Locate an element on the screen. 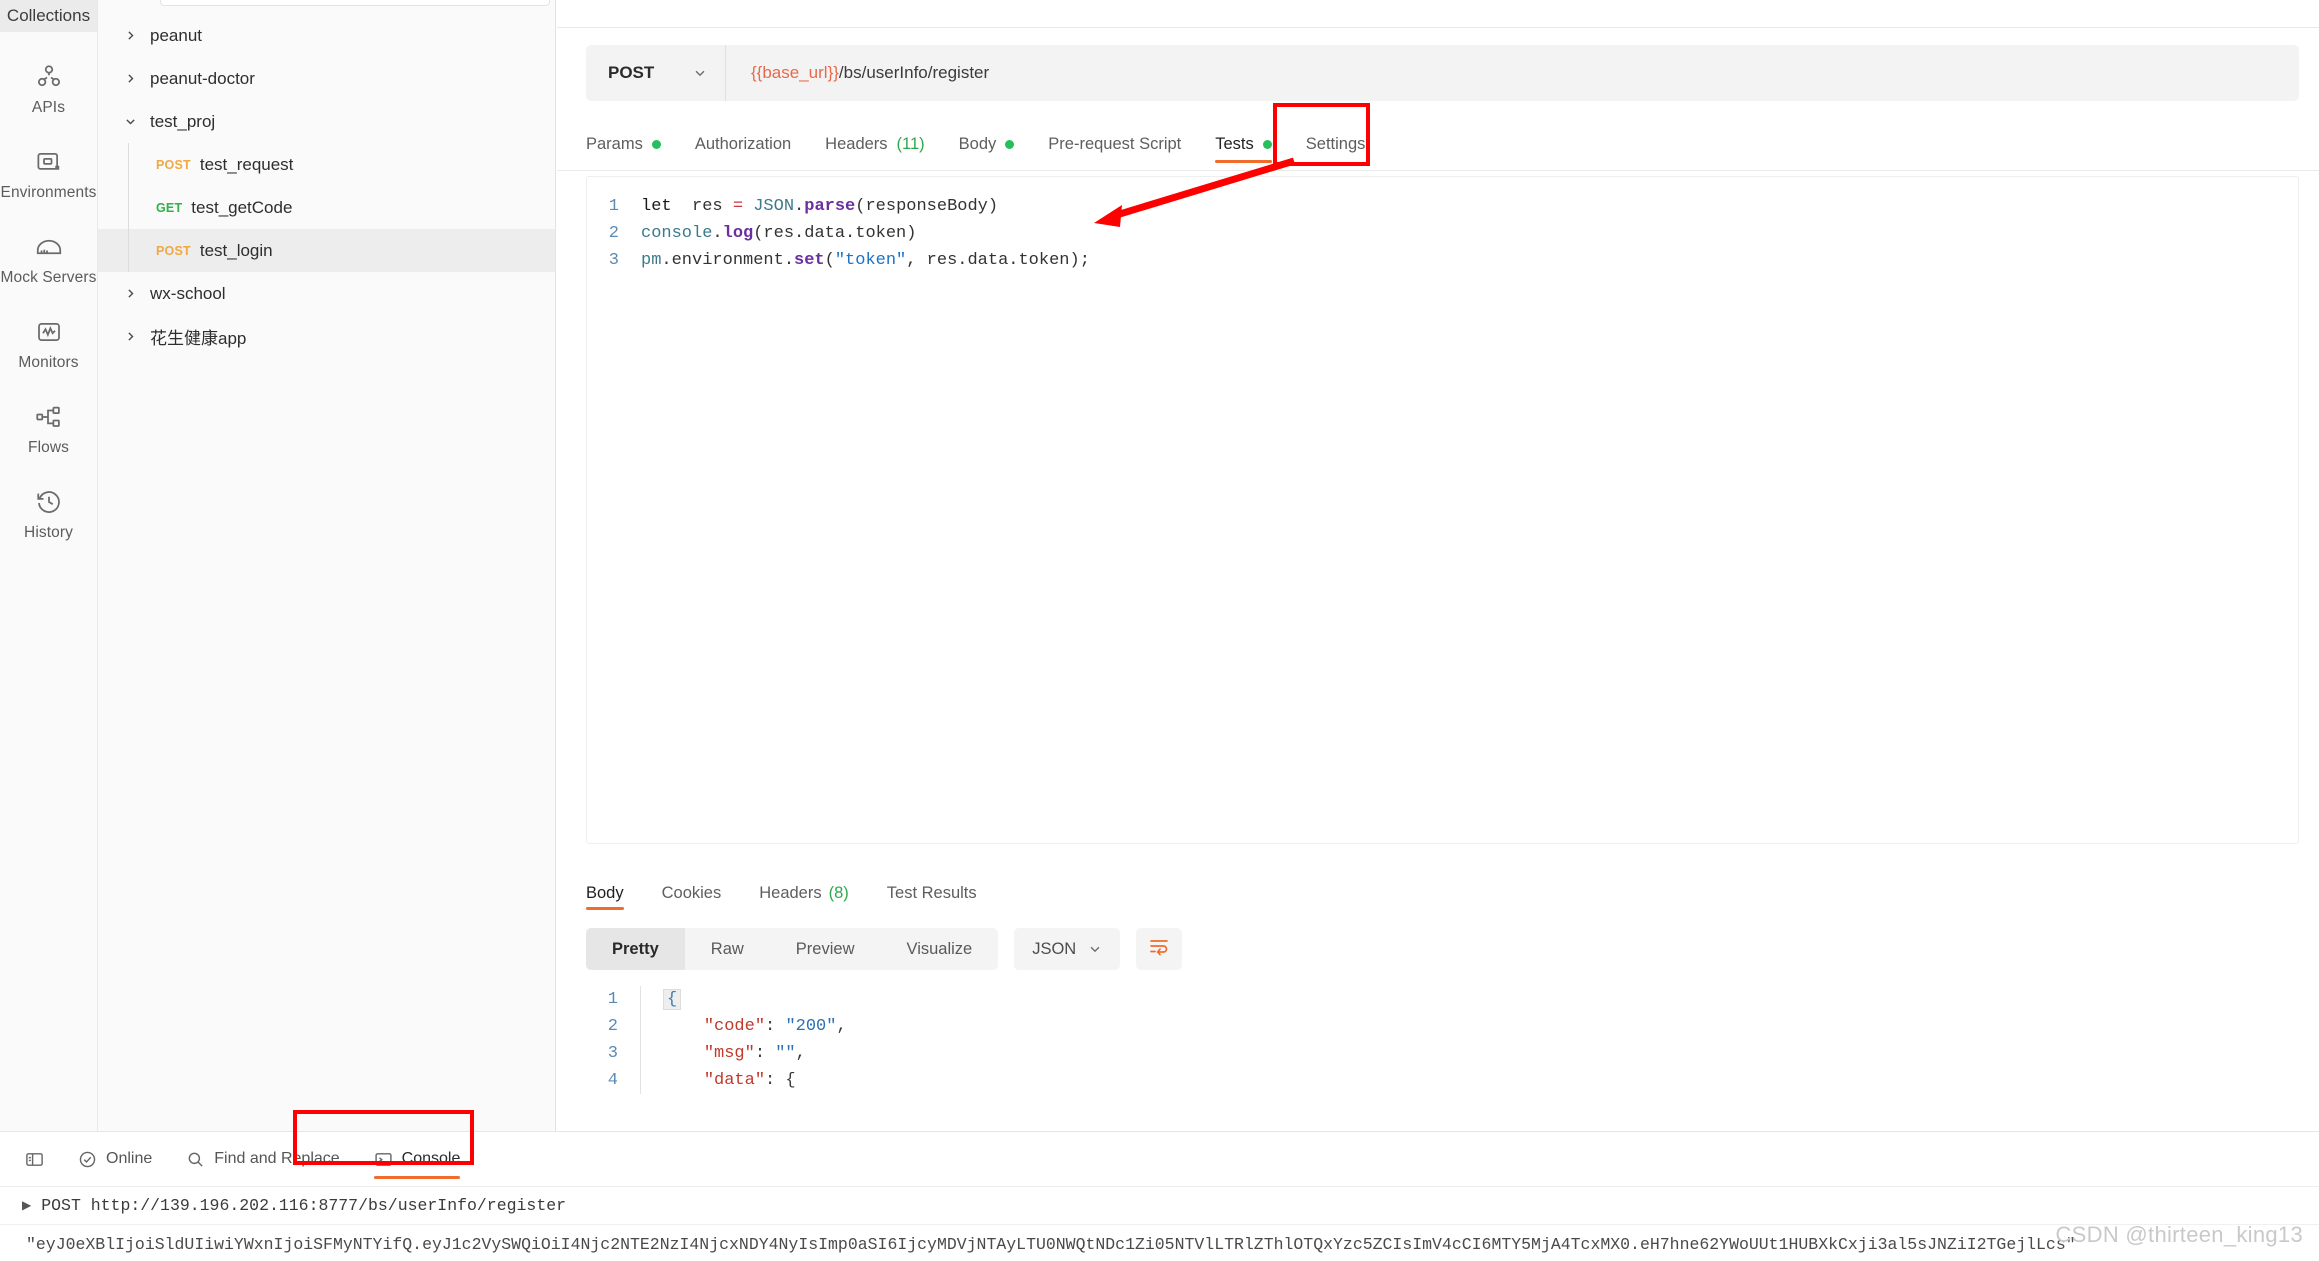  view-mode-raw: Raw is located at coordinates (727, 949).